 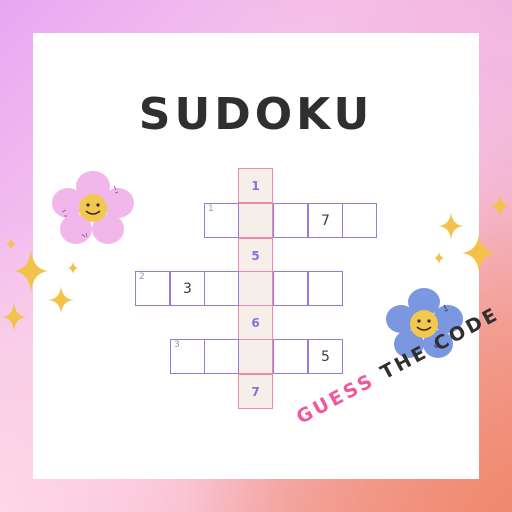 What do you see at coordinates (221, 220) in the screenshot?
I see `row1-cell-1: 1` at bounding box center [221, 220].